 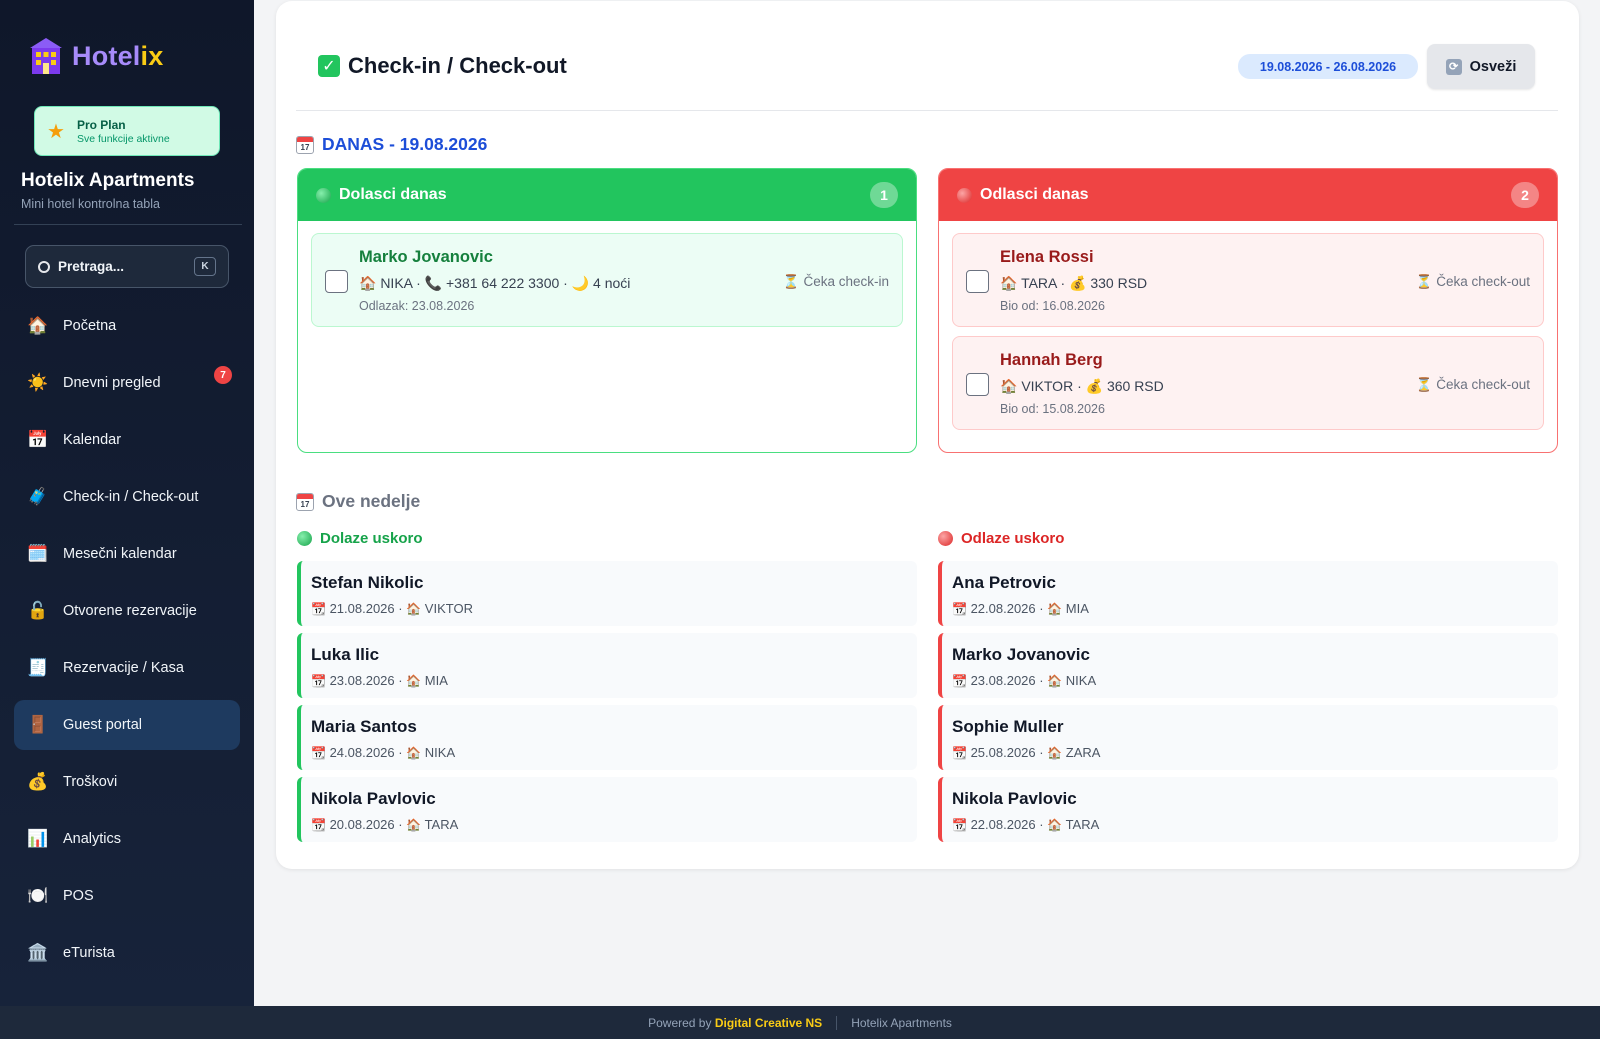 I want to click on notification-badge: 7, so click(x=223, y=375).